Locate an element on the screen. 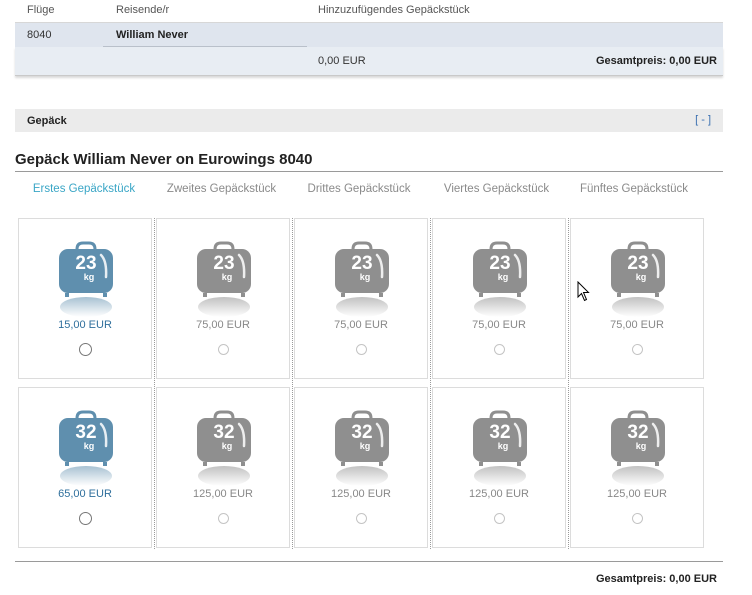 The height and width of the screenshot is (595, 752). bottom-divider is located at coordinates (369, 561).